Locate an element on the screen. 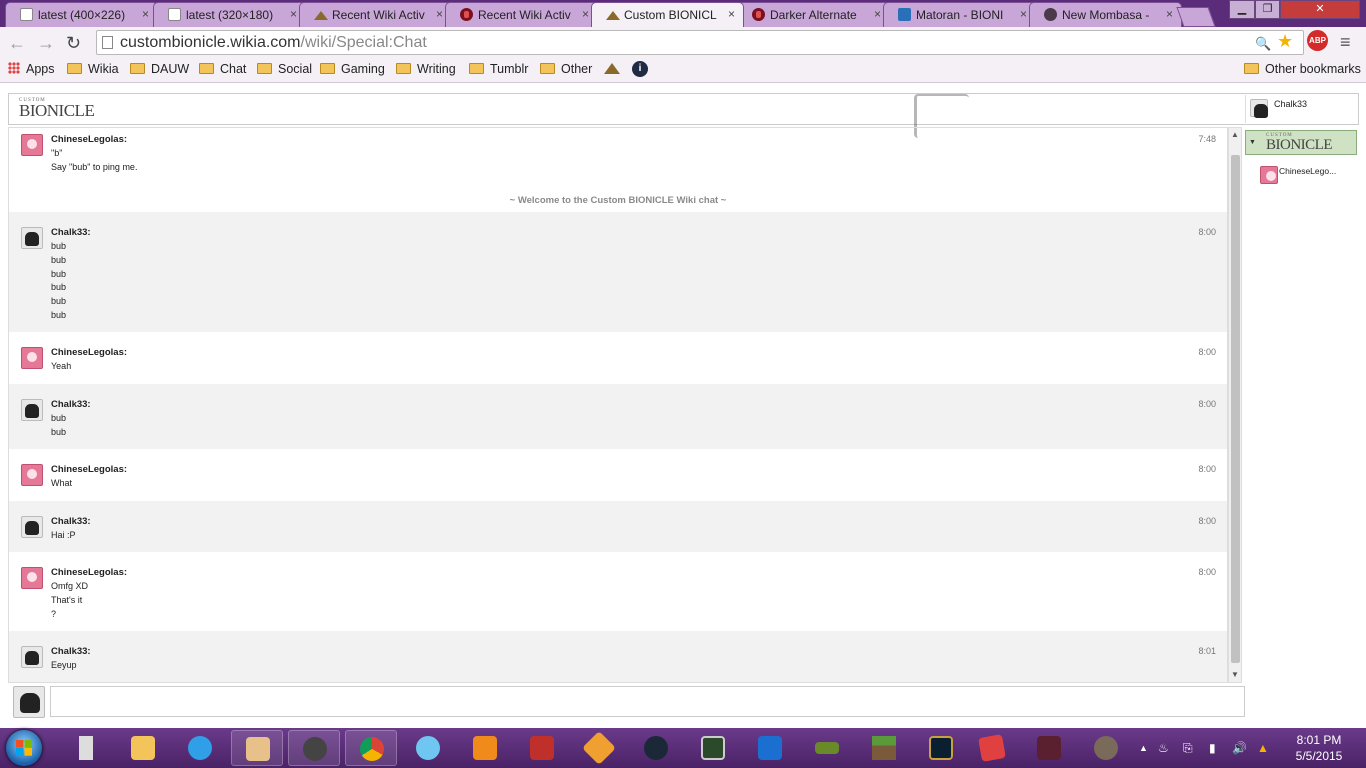  show-hidden-icons-icon: ▲ is located at coordinates (1143, 748).